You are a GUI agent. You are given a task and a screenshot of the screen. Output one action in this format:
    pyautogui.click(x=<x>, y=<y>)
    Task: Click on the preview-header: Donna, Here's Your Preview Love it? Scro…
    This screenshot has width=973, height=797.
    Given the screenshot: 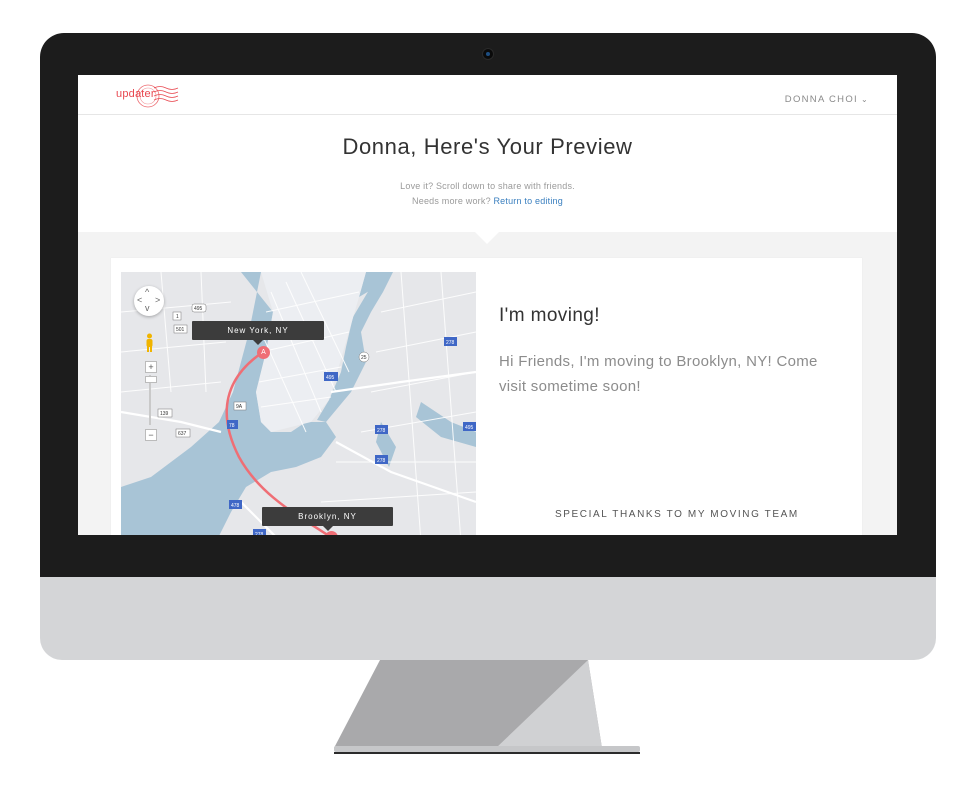 What is the action you would take?
    pyautogui.click(x=487, y=173)
    